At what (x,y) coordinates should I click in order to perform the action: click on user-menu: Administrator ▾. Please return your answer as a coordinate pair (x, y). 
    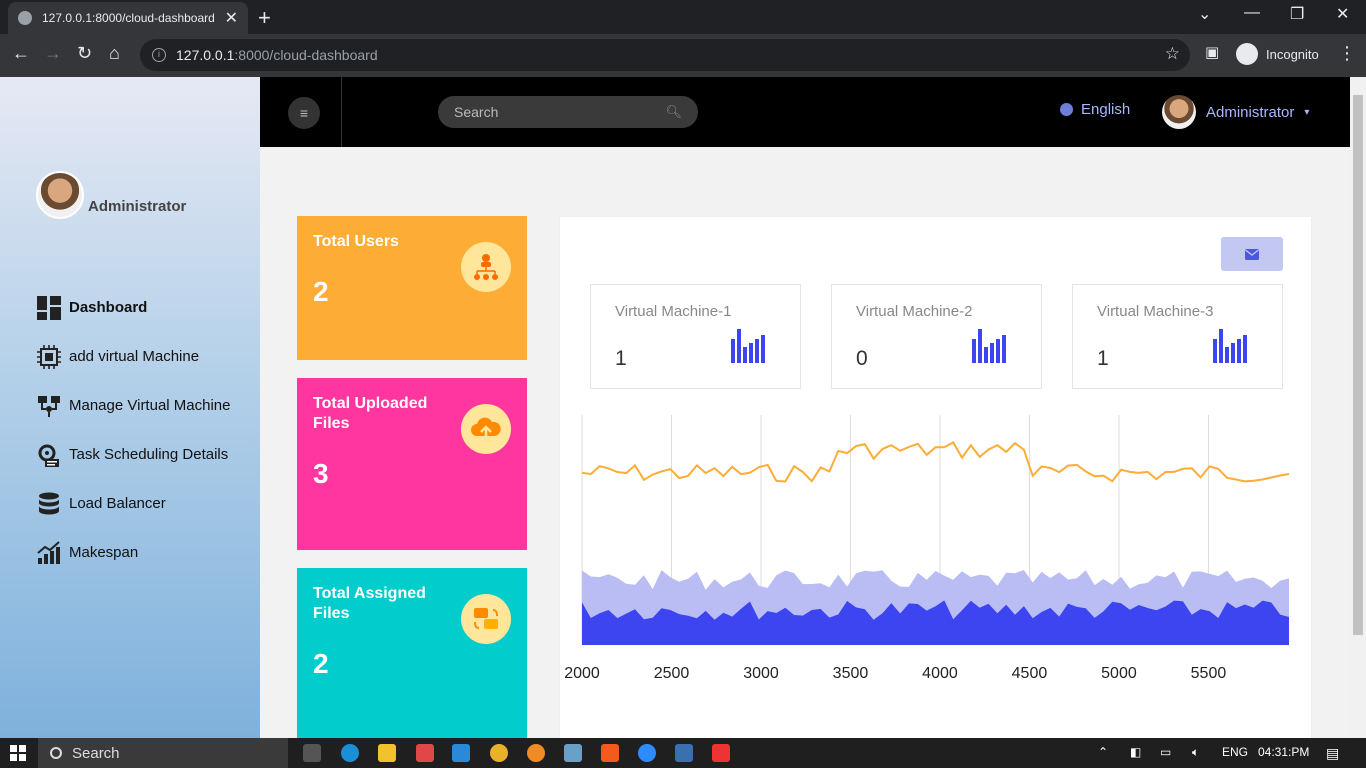
    Looking at the image, I should click on (1235, 112).